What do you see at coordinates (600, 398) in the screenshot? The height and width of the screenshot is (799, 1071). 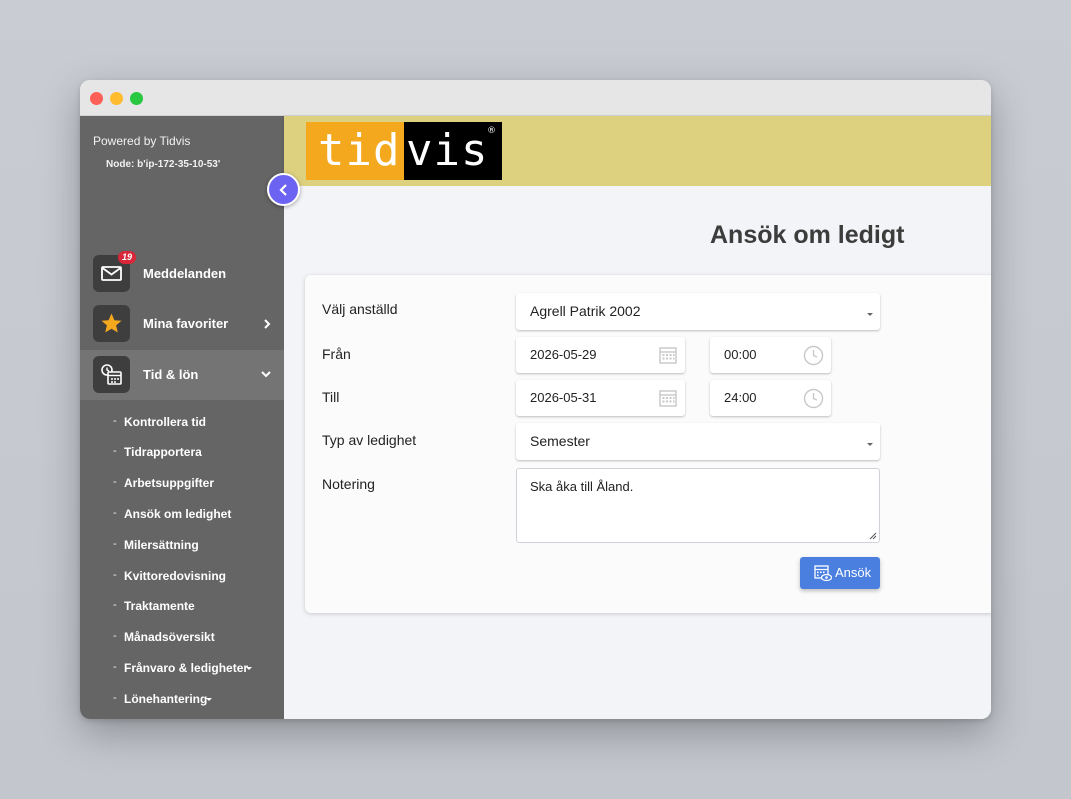 I see `to-date-field: 2026-05-31` at bounding box center [600, 398].